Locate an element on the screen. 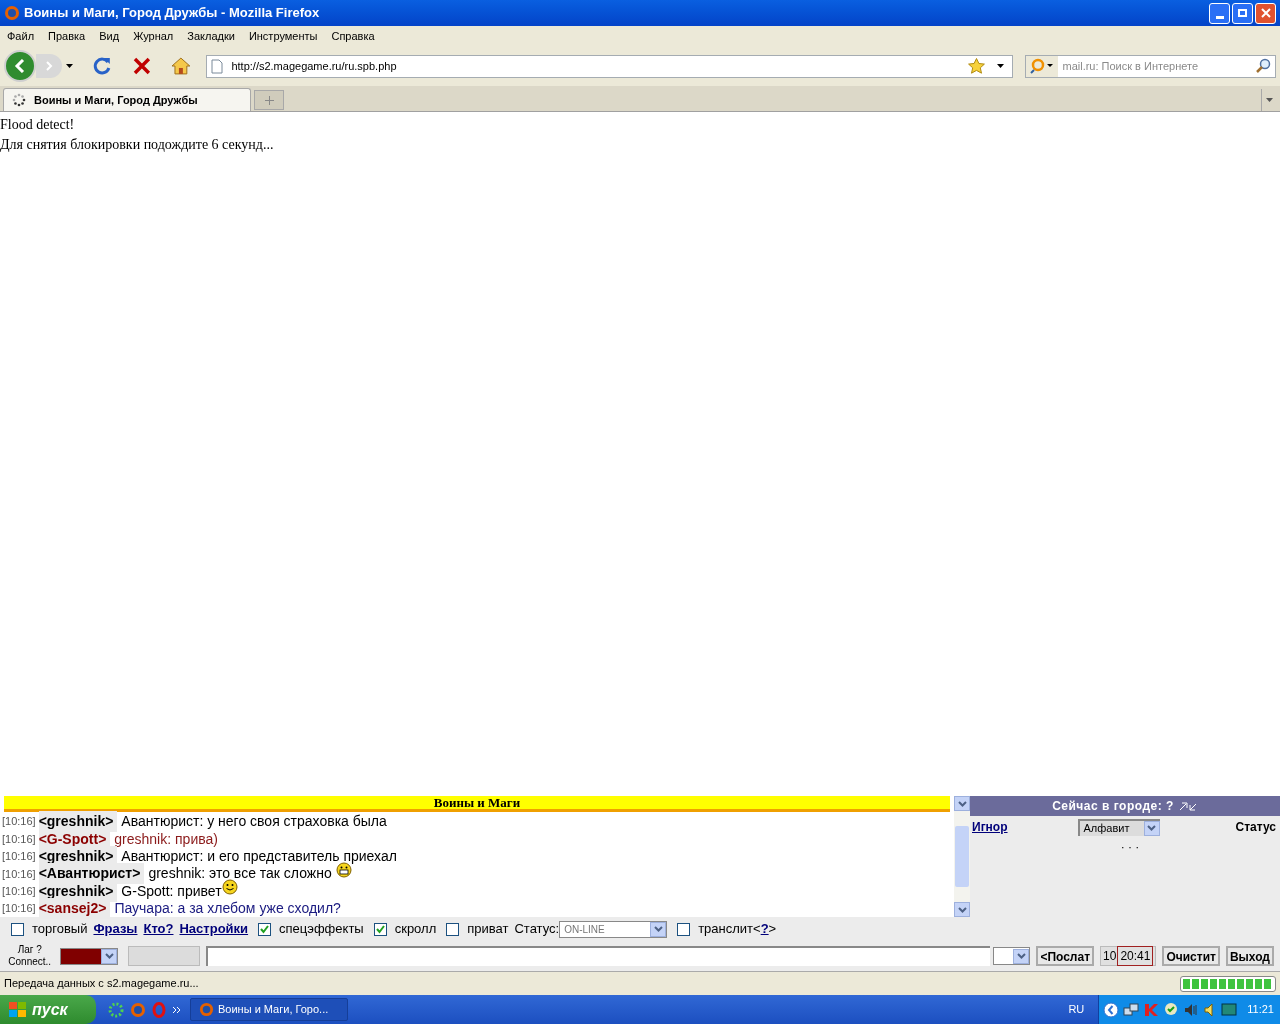 This screenshot has width=1280, height=1024. badge-check-icon is located at coordinates (1171, 1009).